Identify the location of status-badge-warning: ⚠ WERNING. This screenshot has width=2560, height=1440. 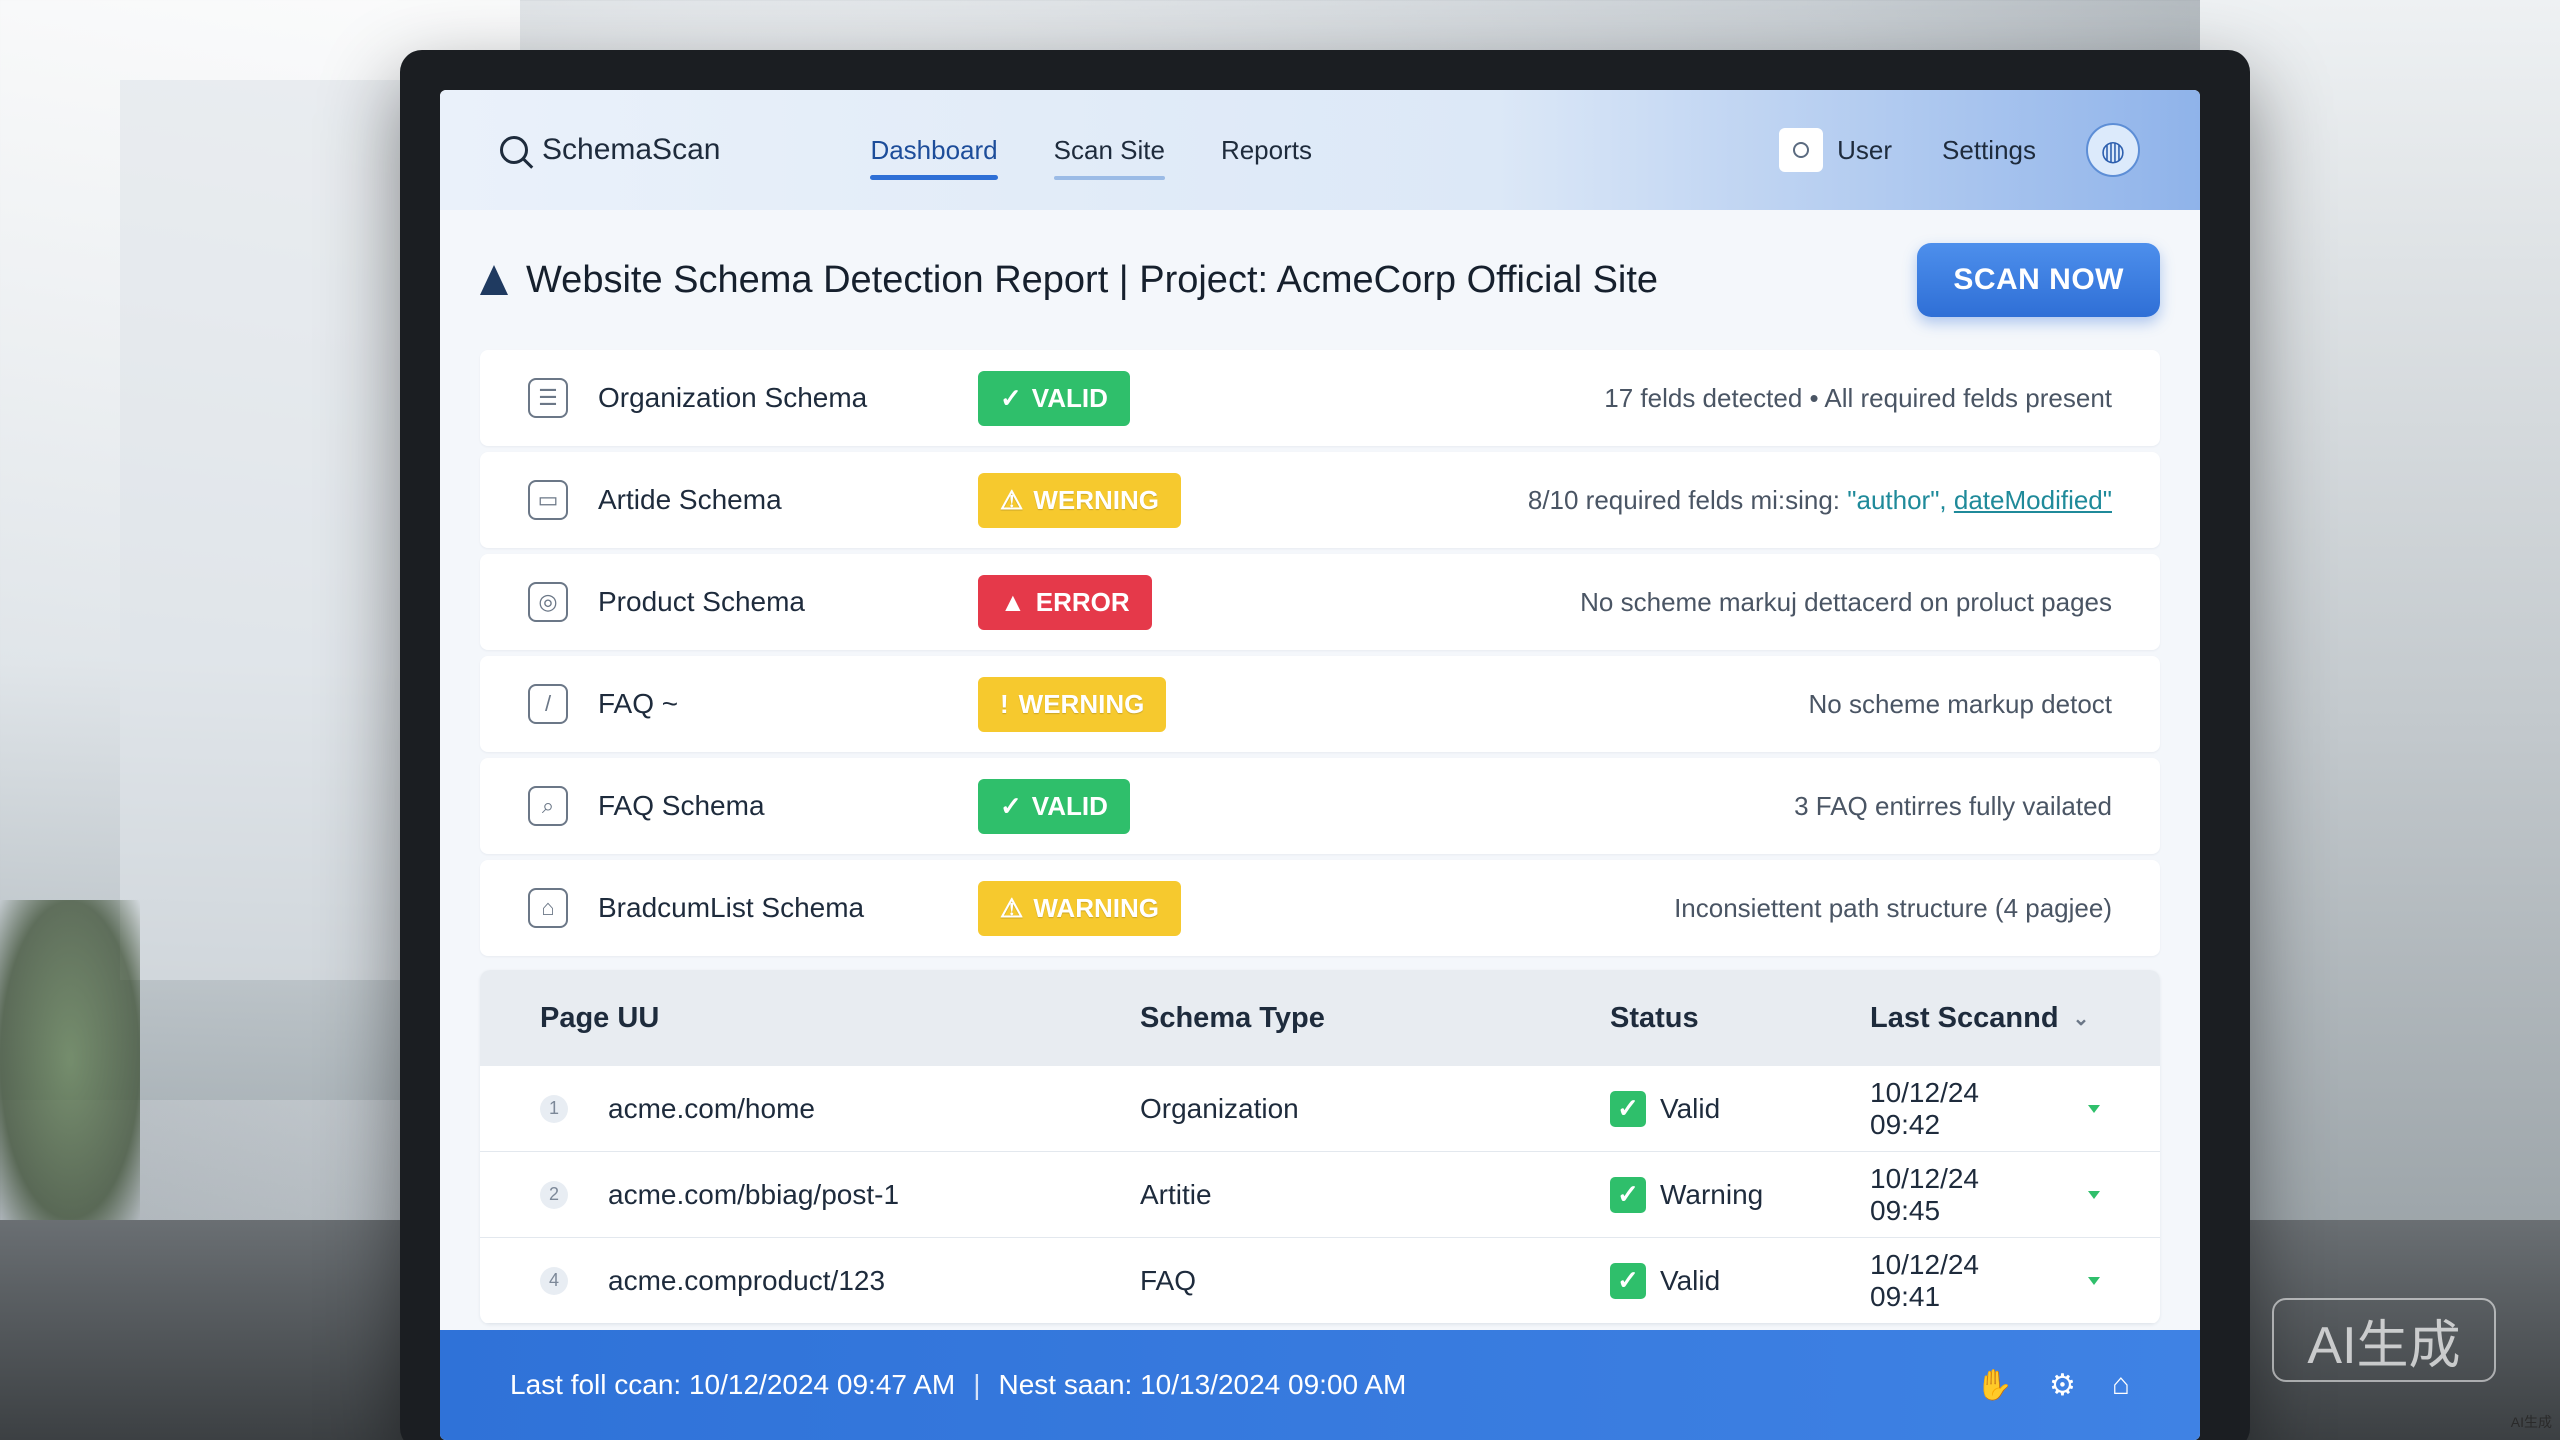
(1079, 500).